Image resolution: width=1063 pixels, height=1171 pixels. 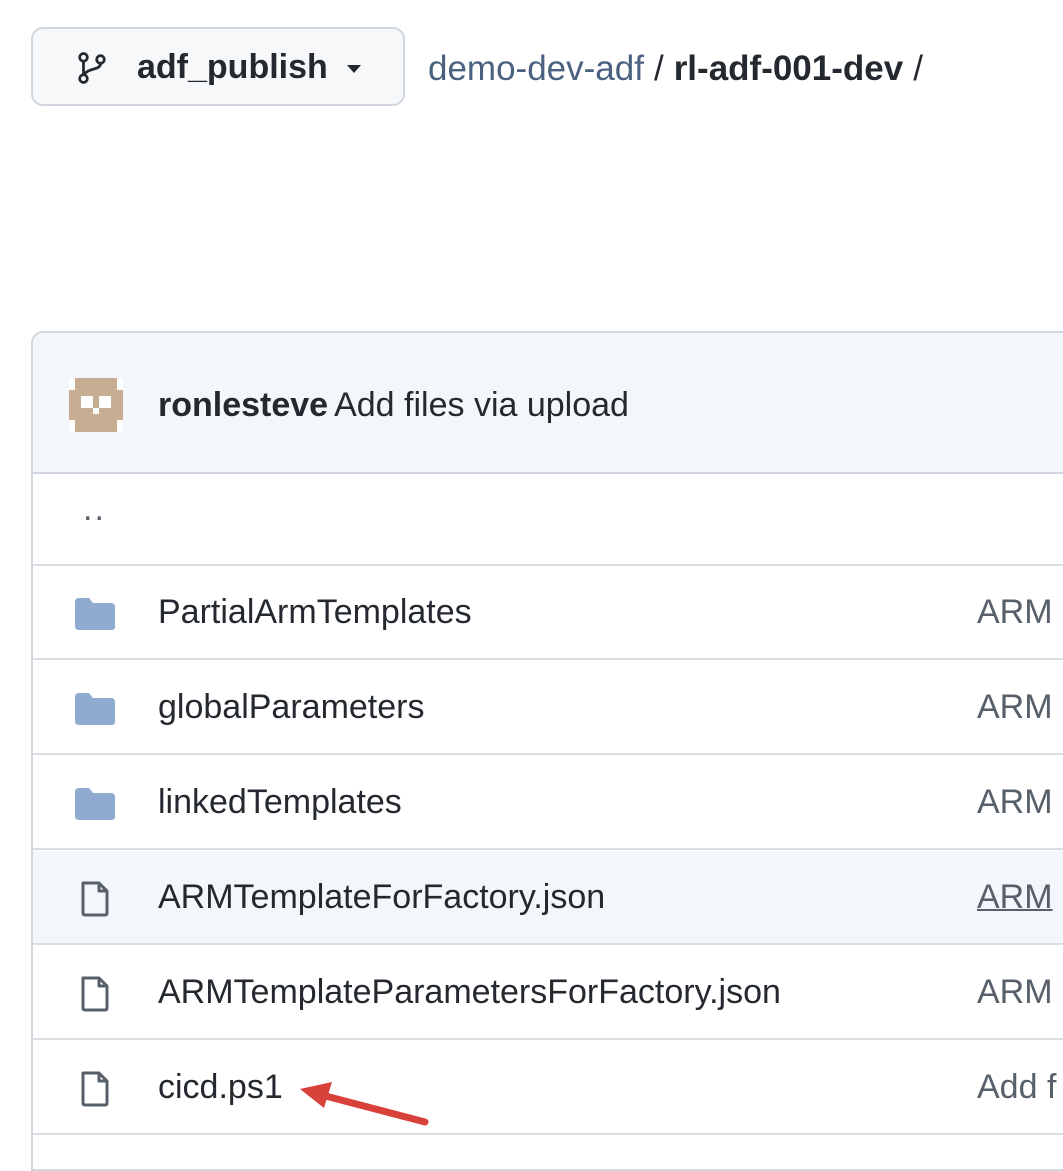 What do you see at coordinates (96, 405) in the screenshot?
I see `avatar` at bounding box center [96, 405].